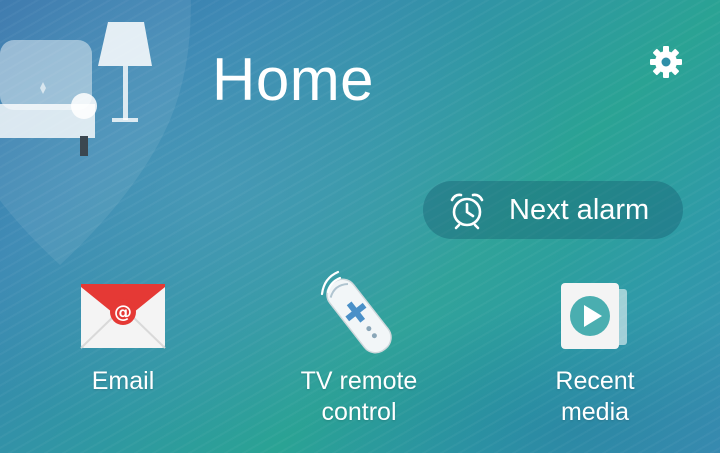  Describe the element at coordinates (123, 381) in the screenshot. I see `email-app-label: Email` at that location.